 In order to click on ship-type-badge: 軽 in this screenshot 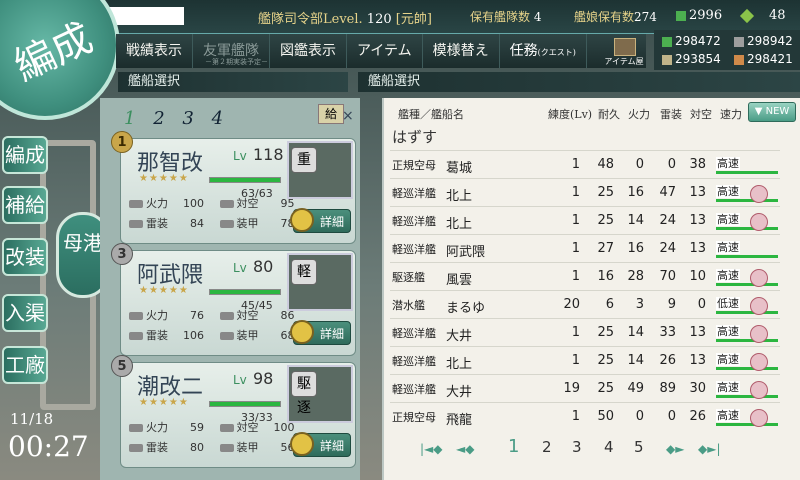, I will do `click(304, 272)`.